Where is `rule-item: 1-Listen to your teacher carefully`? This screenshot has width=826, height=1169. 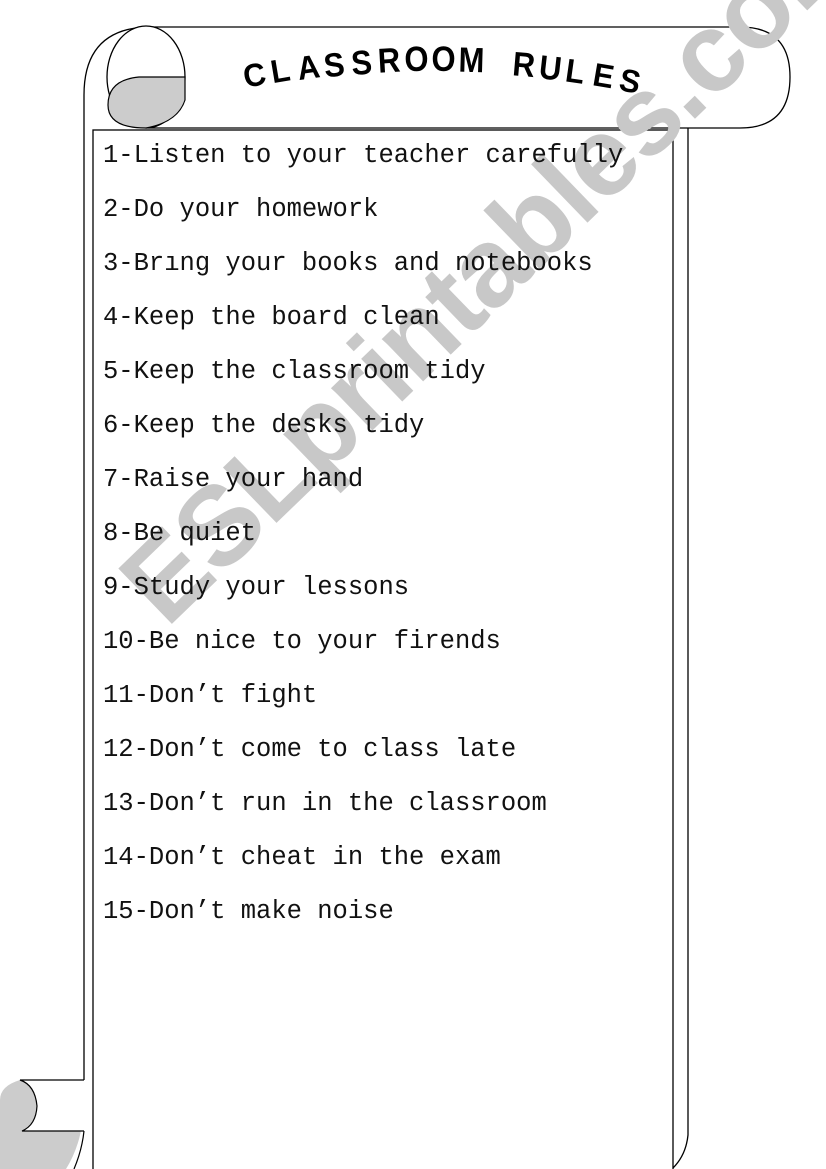
rule-item: 1-Listen to your teacher carefully is located at coordinates (363, 155).